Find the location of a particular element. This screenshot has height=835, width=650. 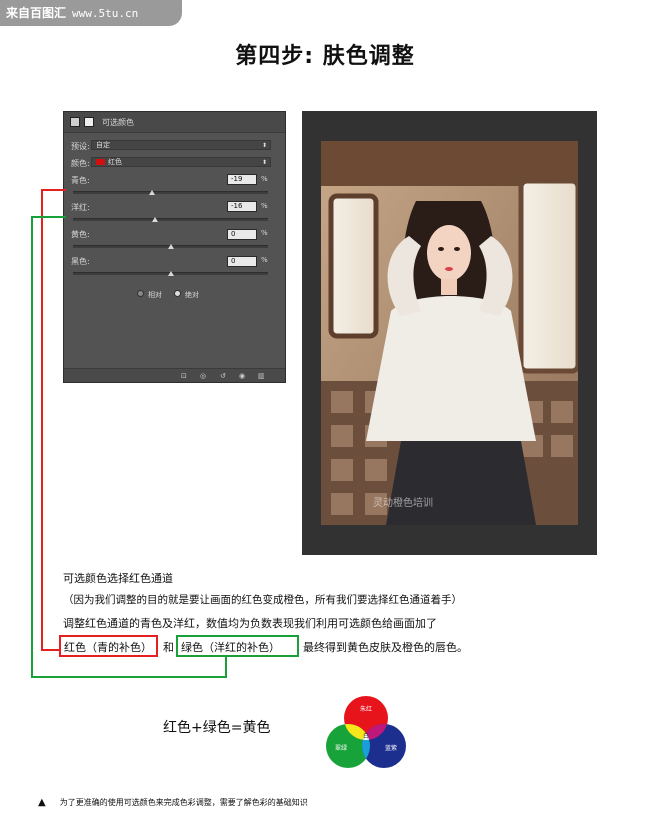

panel-bottom-toolbar: ⊡ ◎ ↺ ◉ ▥ is located at coordinates (174, 375).